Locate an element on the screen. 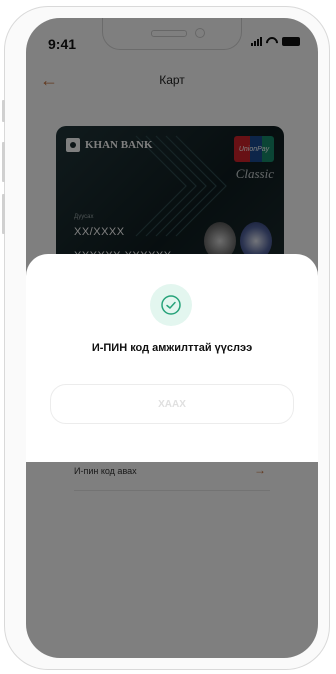  phone-side-button is located at coordinates (3, 111).